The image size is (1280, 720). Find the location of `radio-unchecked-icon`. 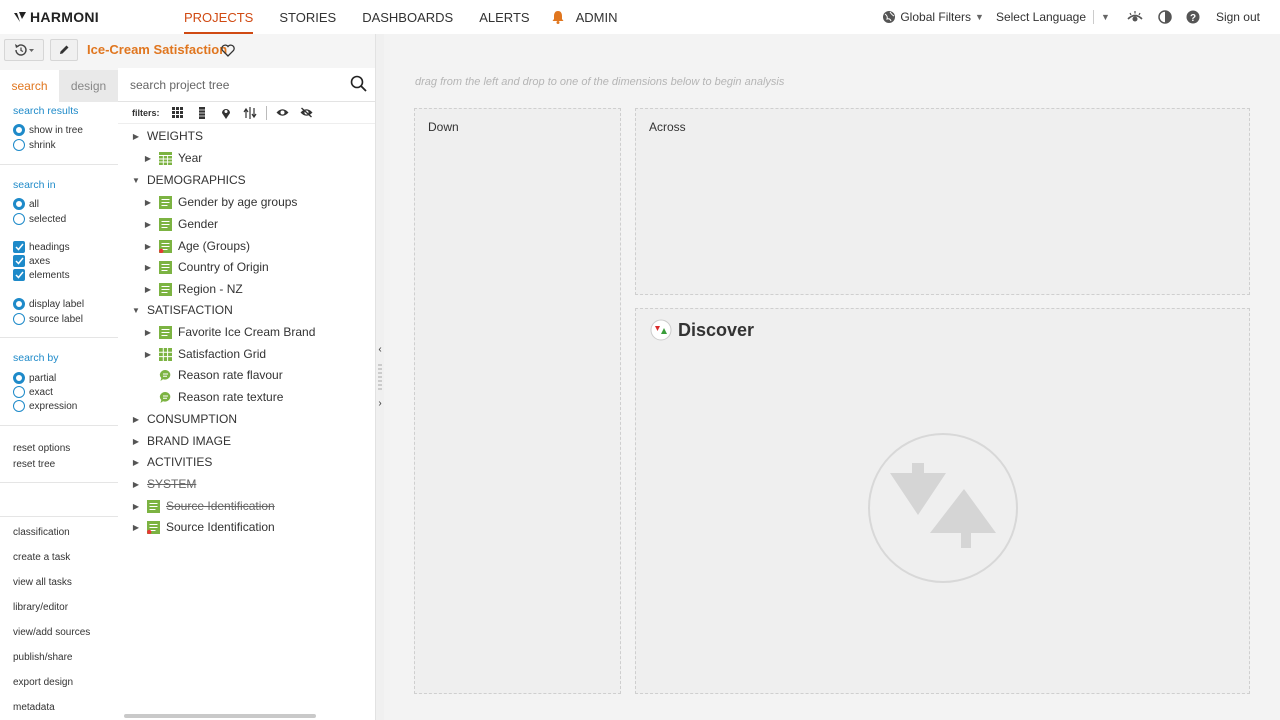

radio-unchecked-icon is located at coordinates (19, 319).